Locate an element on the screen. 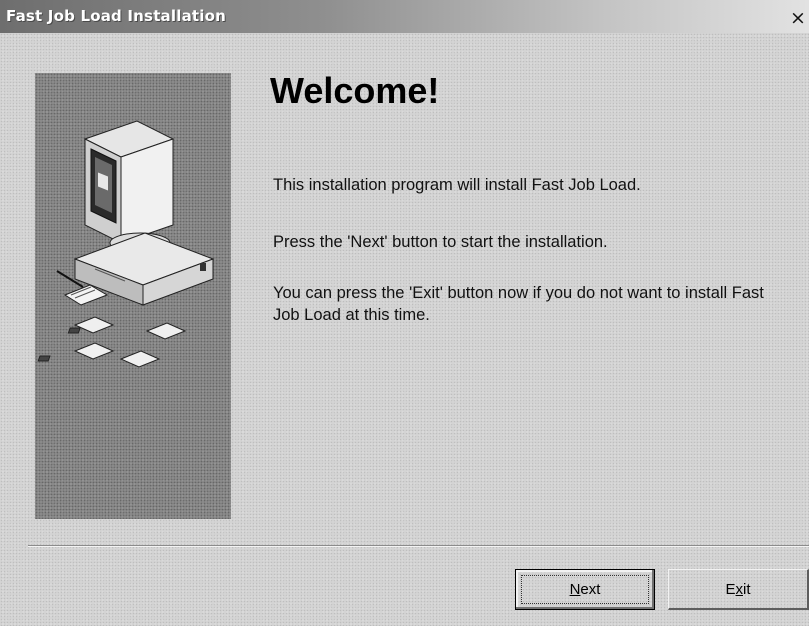  focus-rectangle is located at coordinates (585, 589).